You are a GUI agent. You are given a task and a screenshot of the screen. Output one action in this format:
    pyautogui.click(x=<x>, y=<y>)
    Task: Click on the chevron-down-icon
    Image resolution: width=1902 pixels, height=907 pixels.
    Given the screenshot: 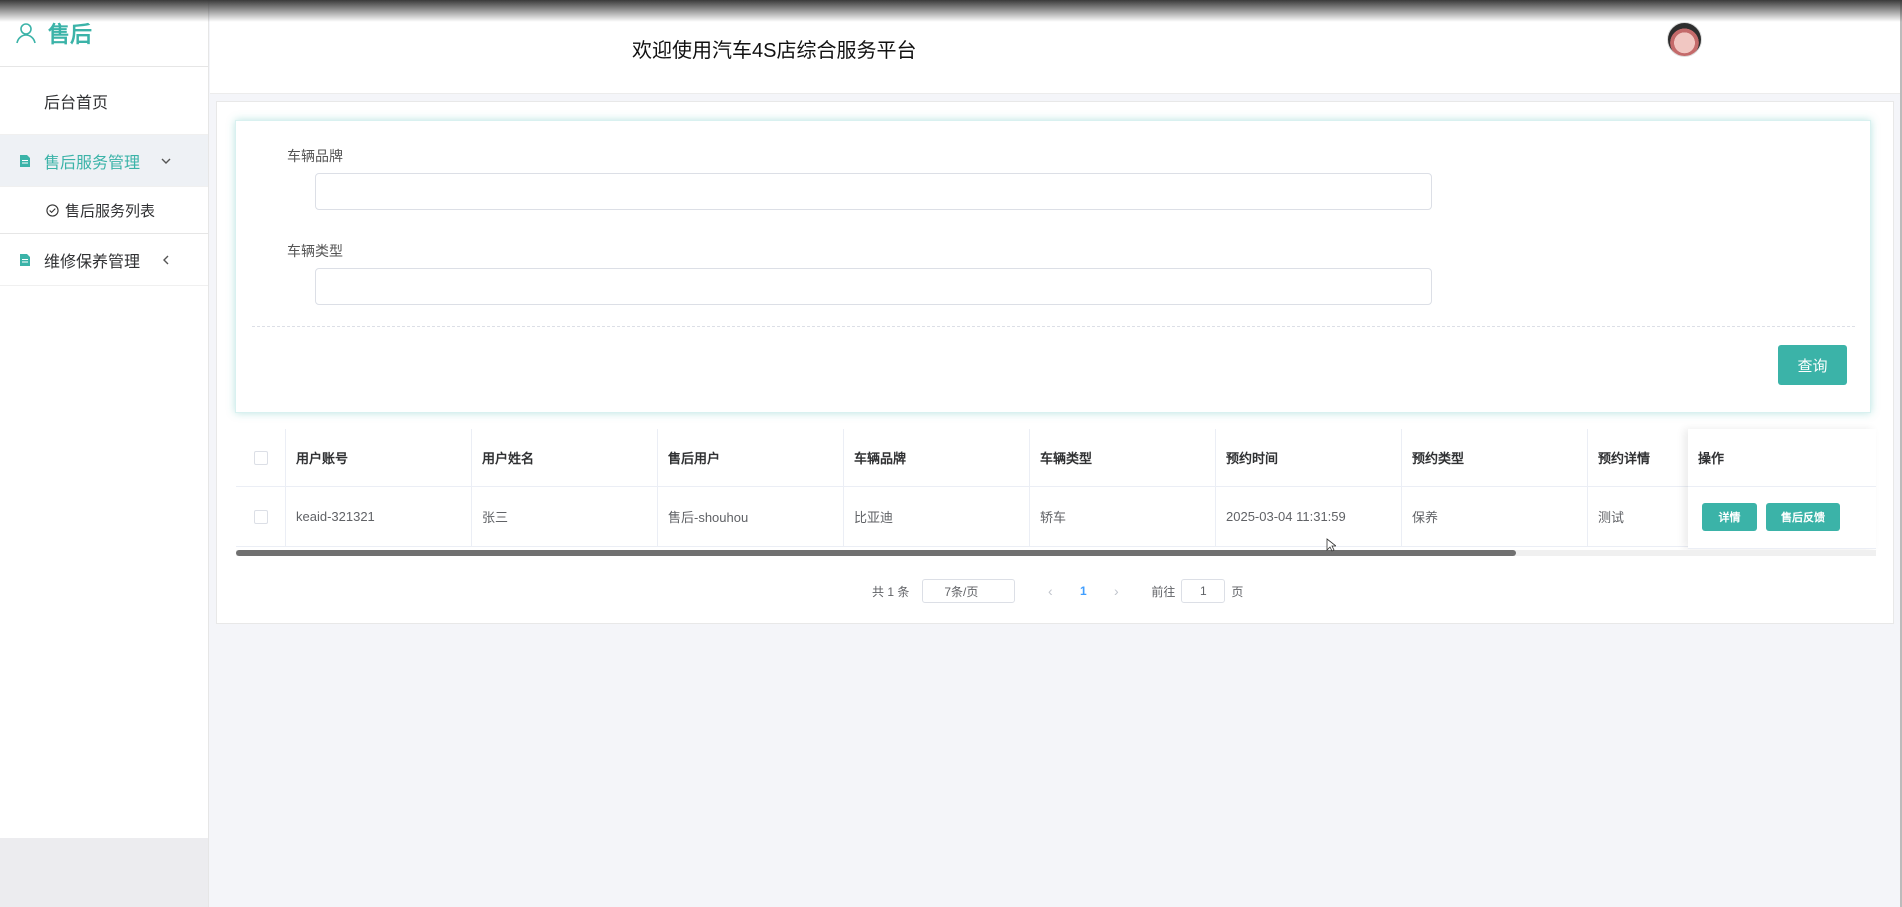 What is the action you would take?
    pyautogui.click(x=166, y=161)
    